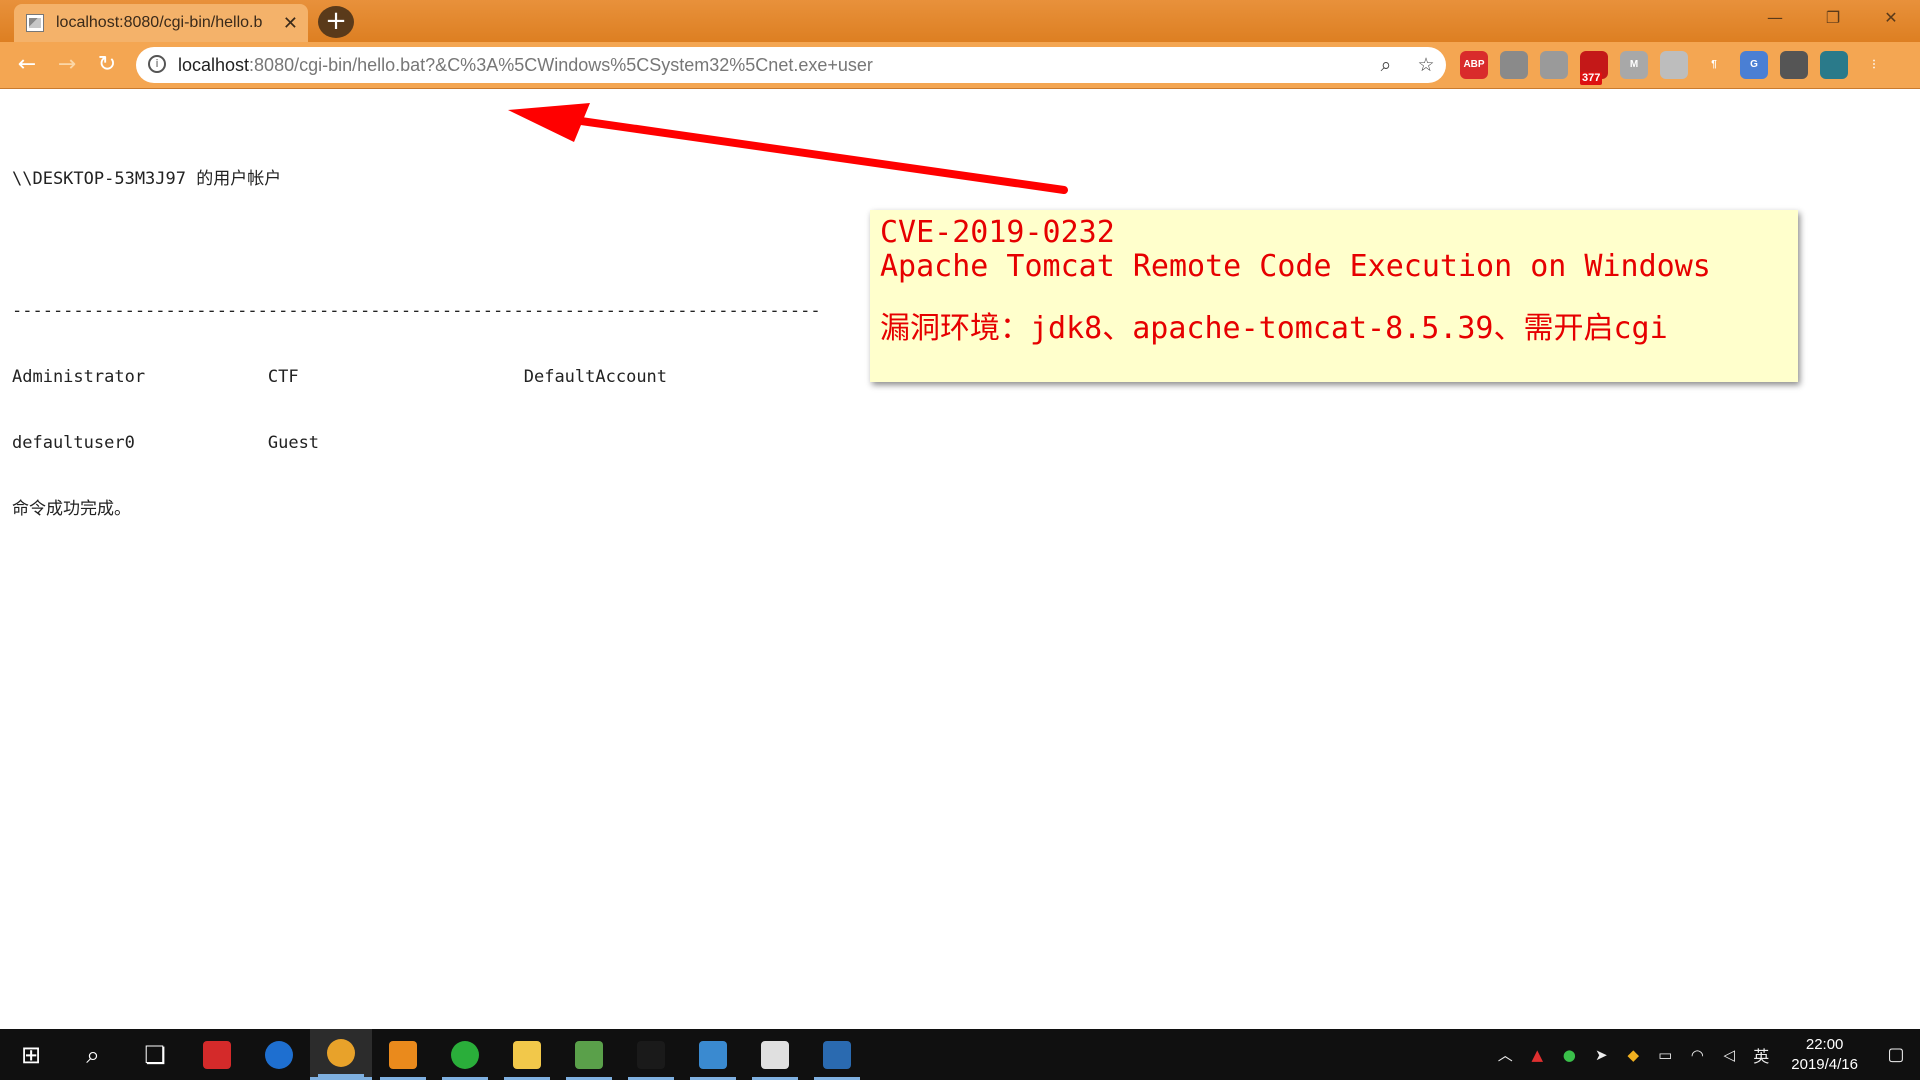  Describe the element at coordinates (1386, 65) in the screenshot. I see `zoom-icon: ⌕` at that location.